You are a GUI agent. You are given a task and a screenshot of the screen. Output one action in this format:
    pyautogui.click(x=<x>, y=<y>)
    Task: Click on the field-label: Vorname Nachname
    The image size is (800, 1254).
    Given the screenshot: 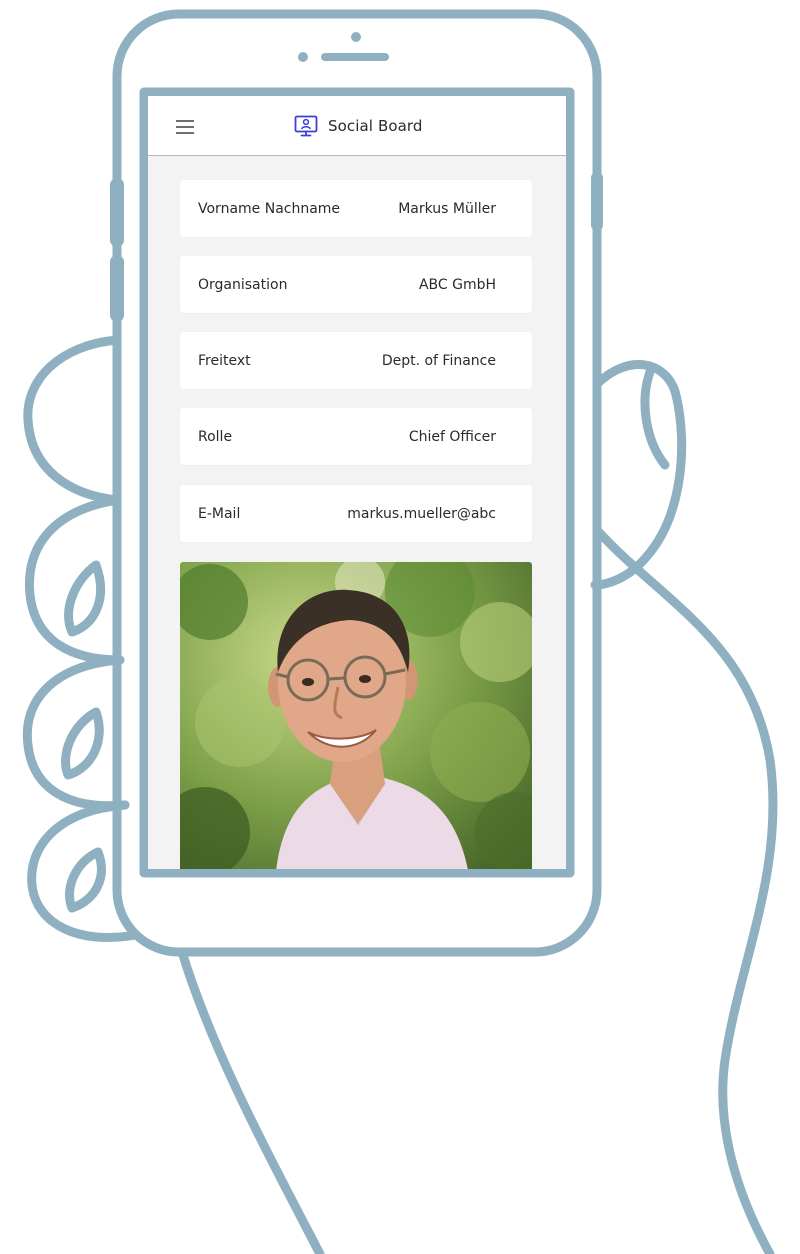 What is the action you would take?
    pyautogui.click(x=269, y=208)
    